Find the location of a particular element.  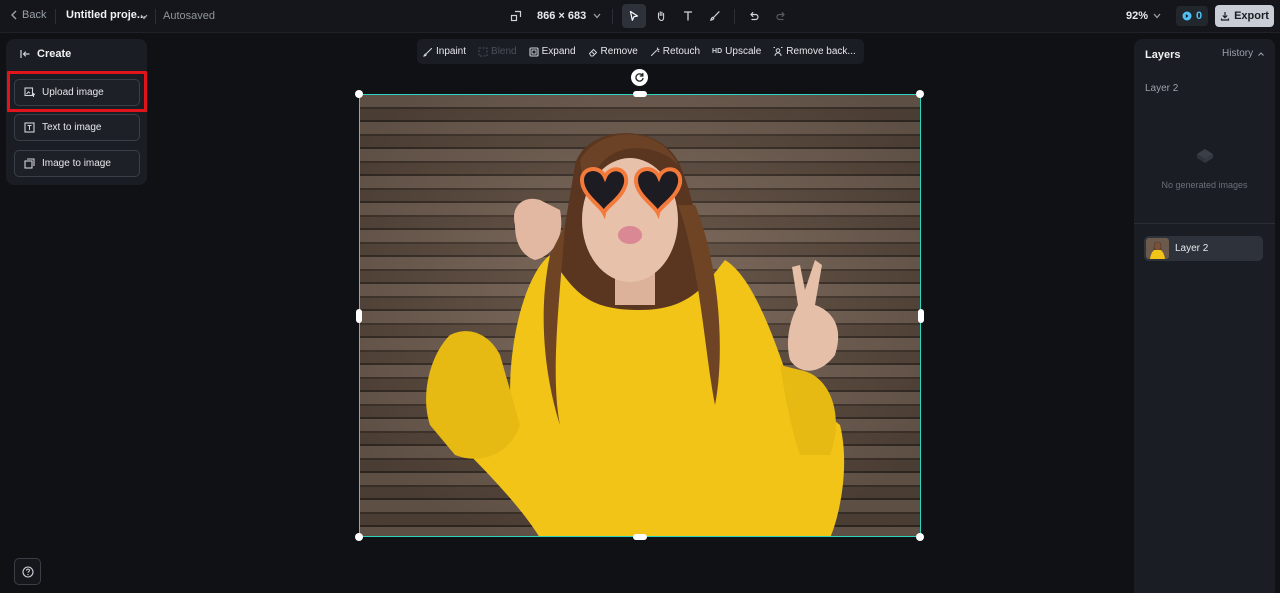

chevron-up-icon is located at coordinates (1261, 53).